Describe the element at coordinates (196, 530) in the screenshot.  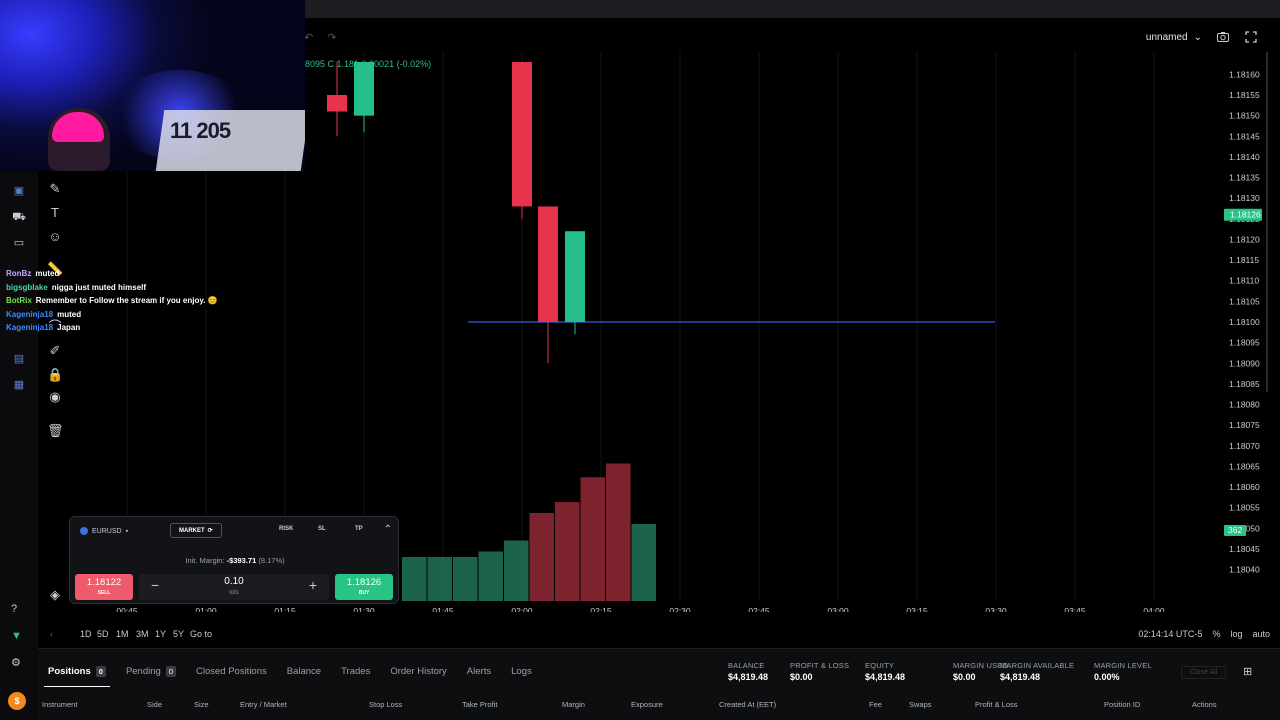
I see `market-order-button: MARKET ⟳` at that location.